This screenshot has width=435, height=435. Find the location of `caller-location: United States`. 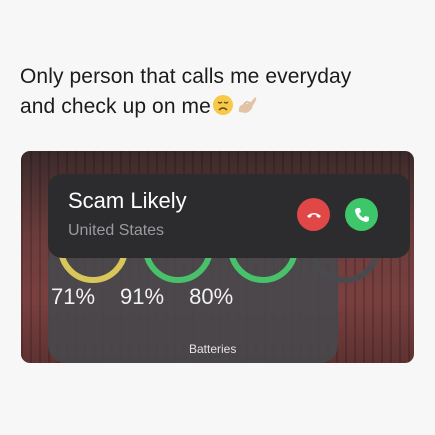

caller-location: United States is located at coordinates (116, 230).